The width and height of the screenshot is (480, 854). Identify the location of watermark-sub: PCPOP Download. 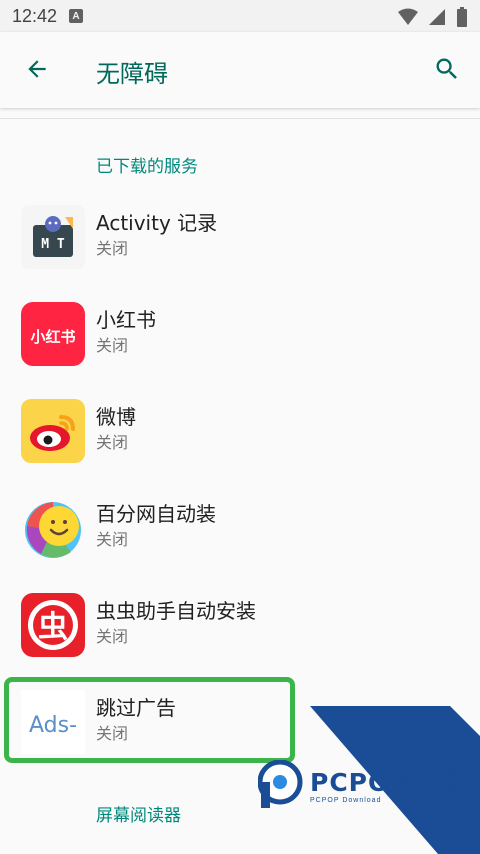
(346, 800).